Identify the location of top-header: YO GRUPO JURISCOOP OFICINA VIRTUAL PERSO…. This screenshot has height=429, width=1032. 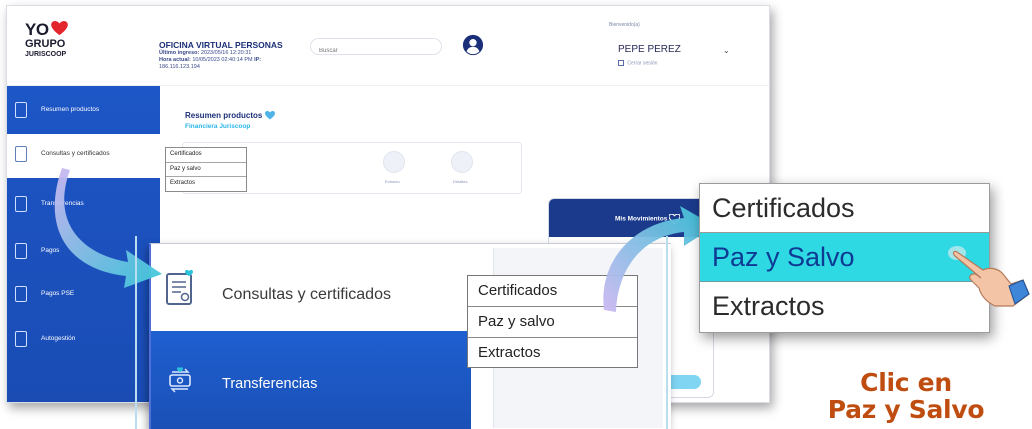
(388, 46).